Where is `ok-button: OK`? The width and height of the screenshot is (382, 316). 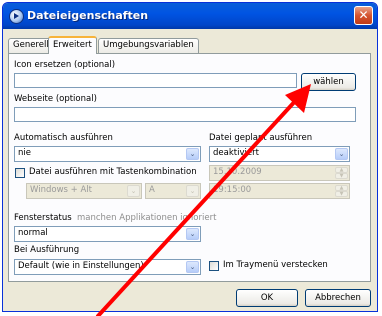
ok-button: OK is located at coordinates (267, 298).